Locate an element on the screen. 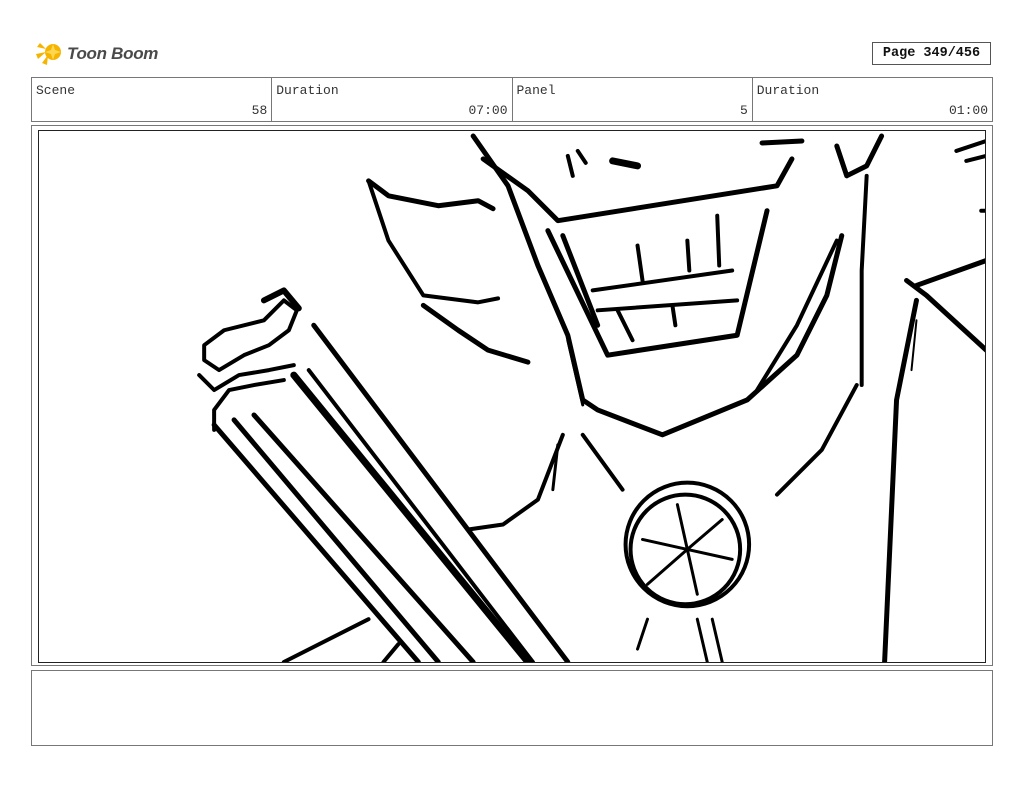 Image resolution: width=1024 pixels, height=793 pixels. toon-boom-star-icon is located at coordinates (50, 54).